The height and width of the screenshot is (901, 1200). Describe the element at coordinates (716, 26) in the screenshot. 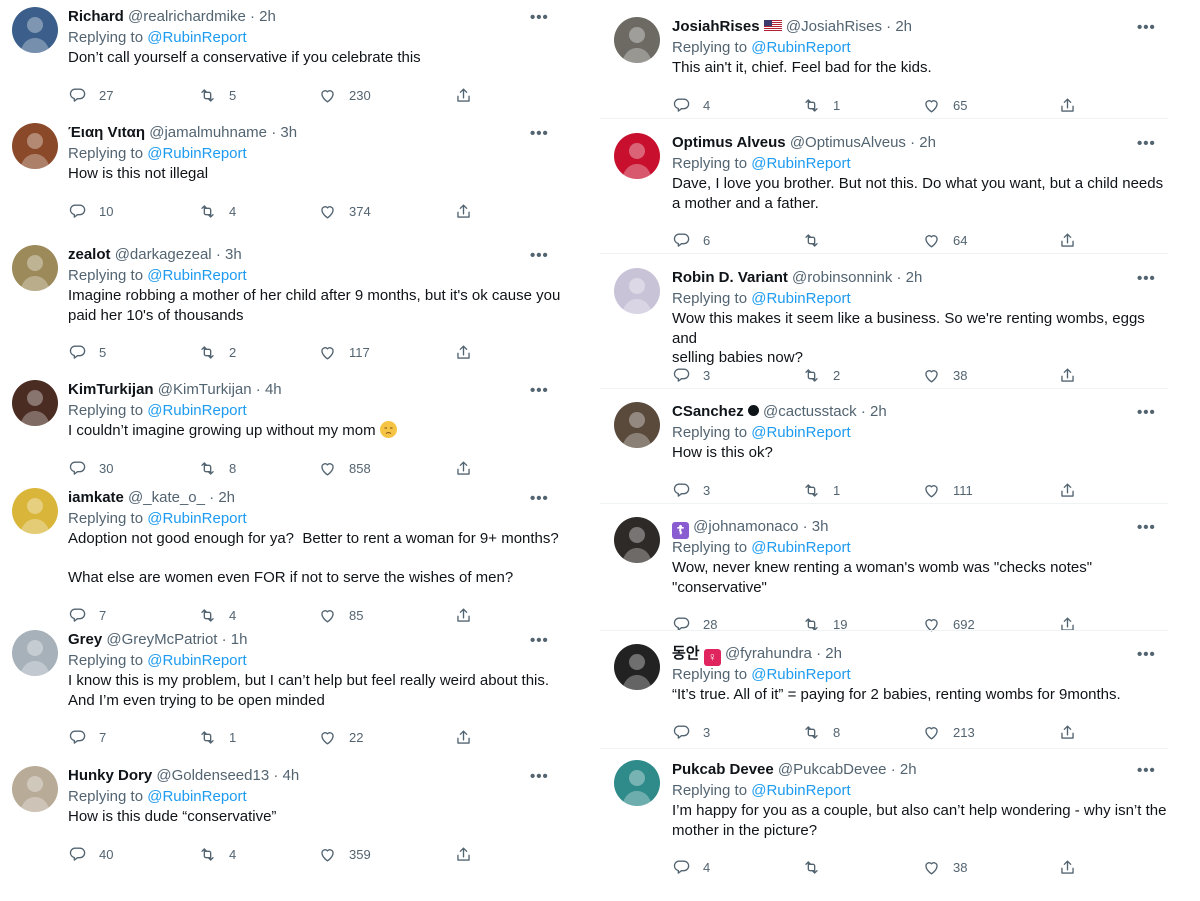

I see `display-name: JosiahRises` at that location.